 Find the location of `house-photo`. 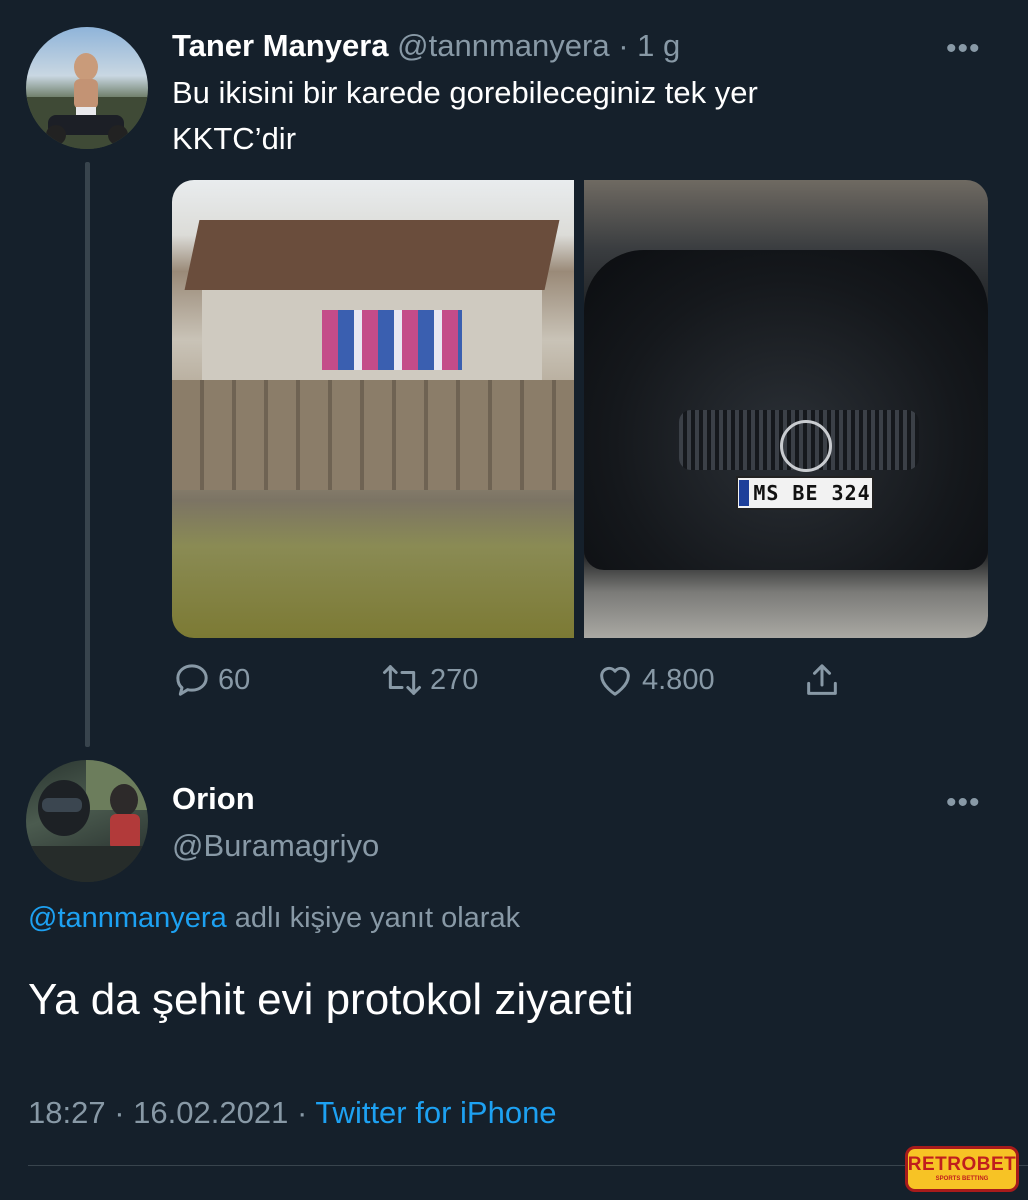

house-photo is located at coordinates (373, 409).